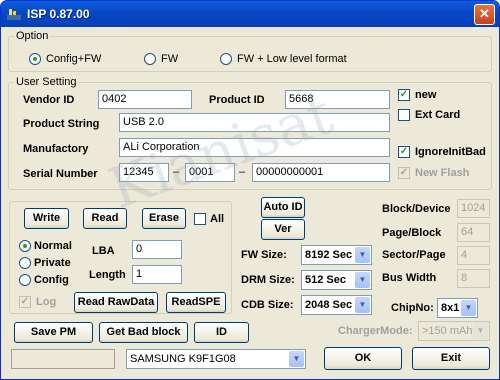 The image size is (500, 380). I want to click on new-flash-label: New Flash, so click(442, 173).